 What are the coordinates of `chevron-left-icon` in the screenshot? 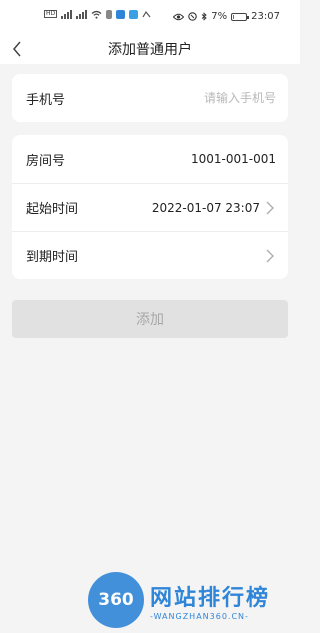 It's located at (17, 49).